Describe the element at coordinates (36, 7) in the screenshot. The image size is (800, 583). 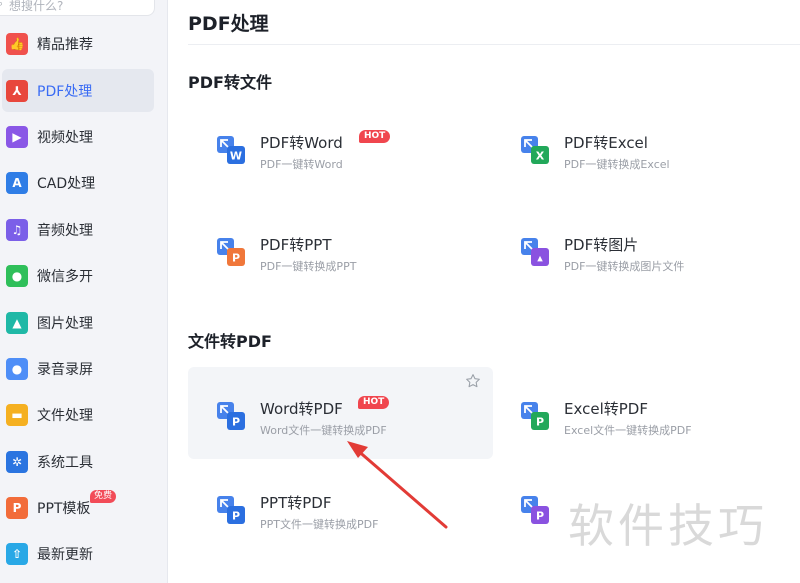
I see `search-input: 想搜什么?` at that location.